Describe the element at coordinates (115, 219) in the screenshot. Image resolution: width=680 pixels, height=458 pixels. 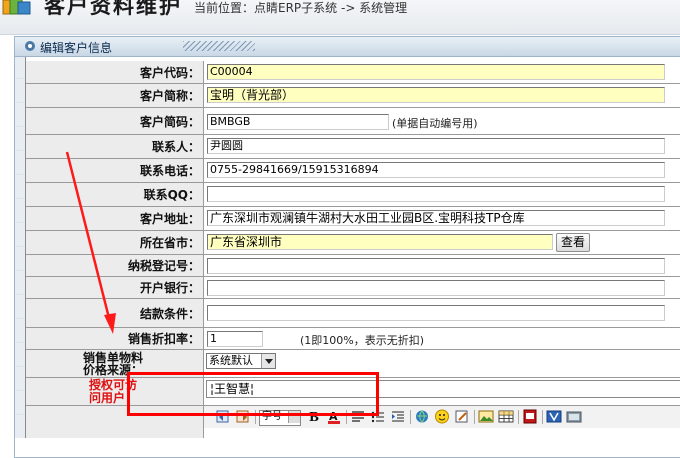
I see `address-label: 客户地址：` at that location.